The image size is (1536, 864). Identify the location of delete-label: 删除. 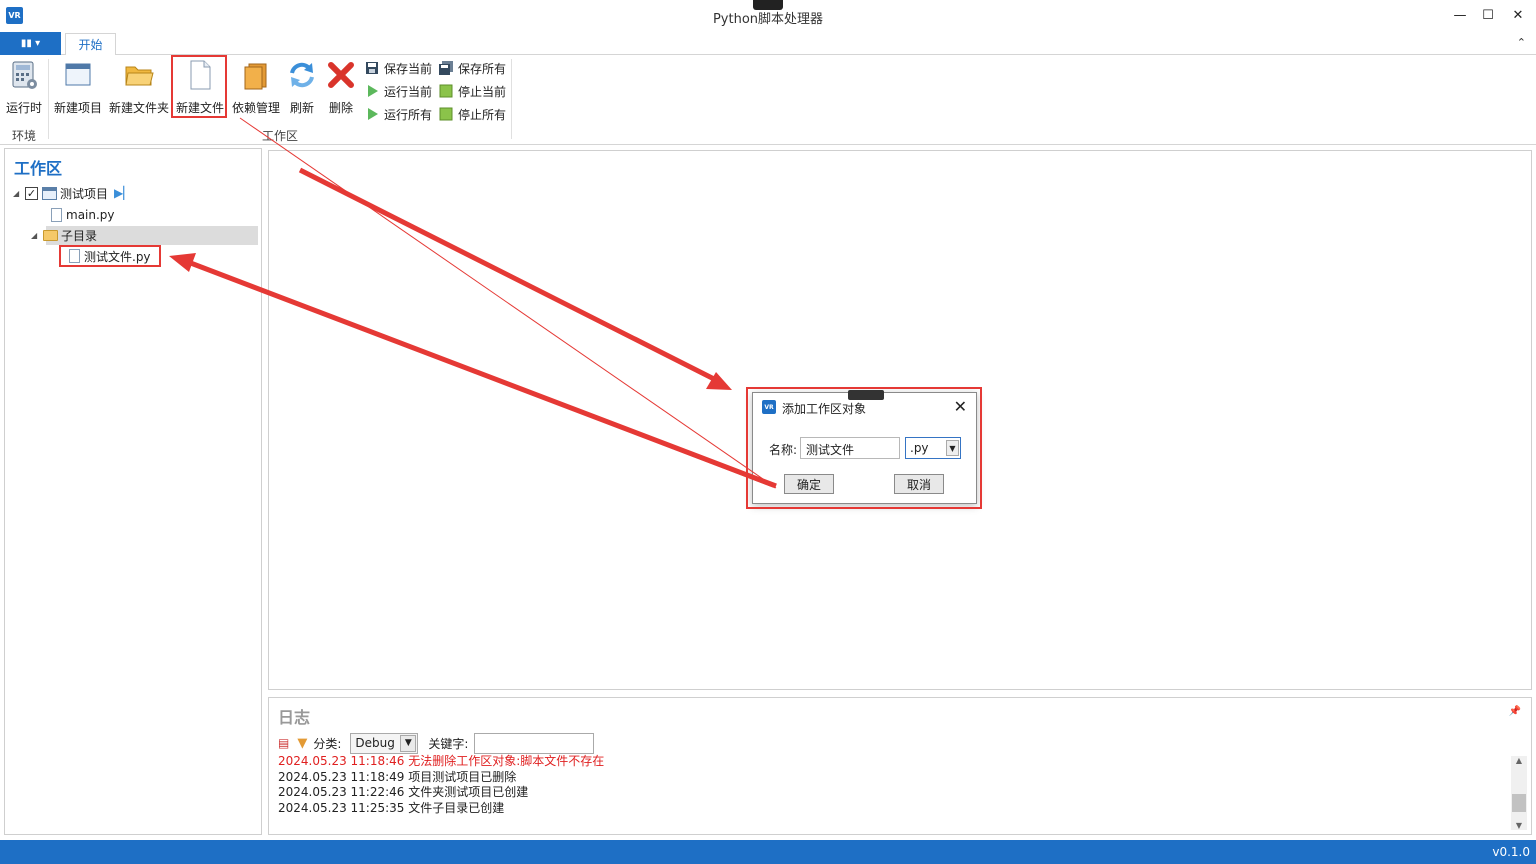
(340, 108).